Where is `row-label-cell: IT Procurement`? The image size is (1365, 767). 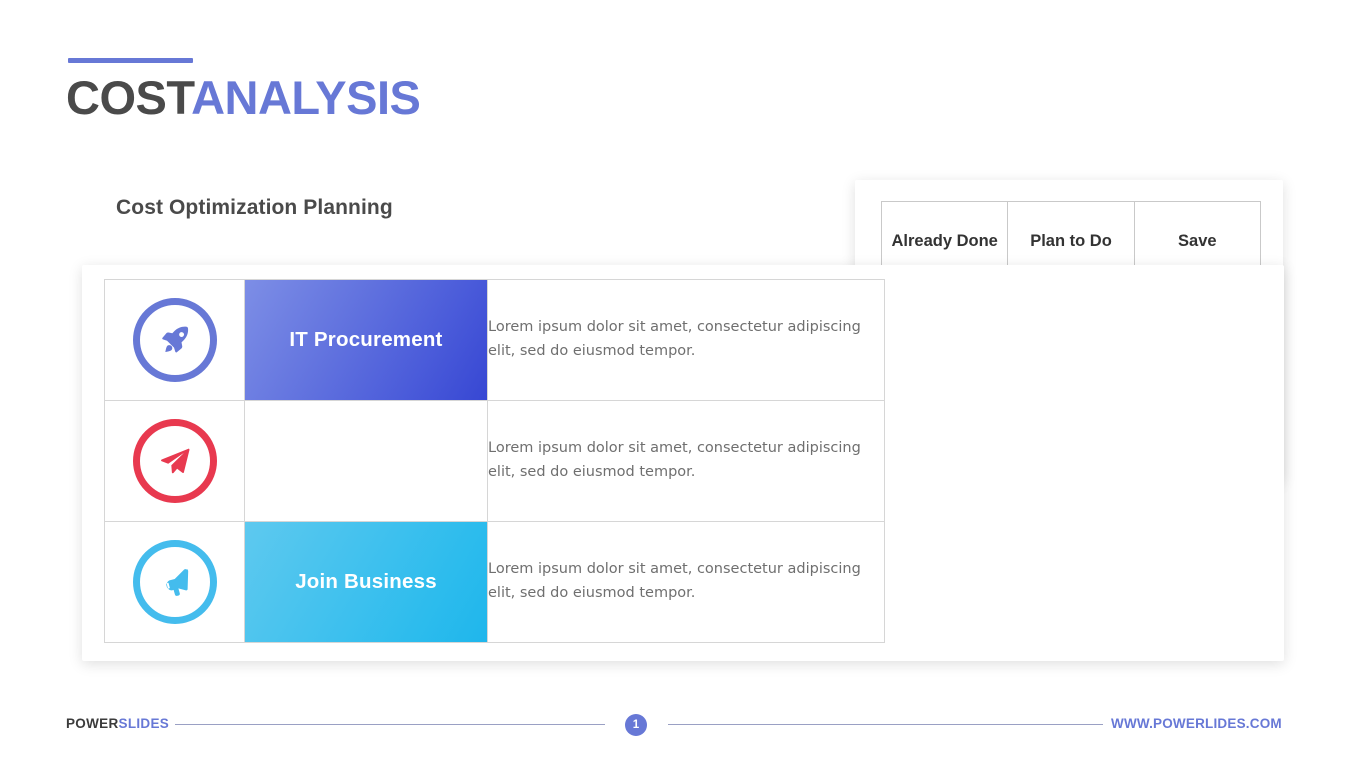 row-label-cell: IT Procurement is located at coordinates (366, 340).